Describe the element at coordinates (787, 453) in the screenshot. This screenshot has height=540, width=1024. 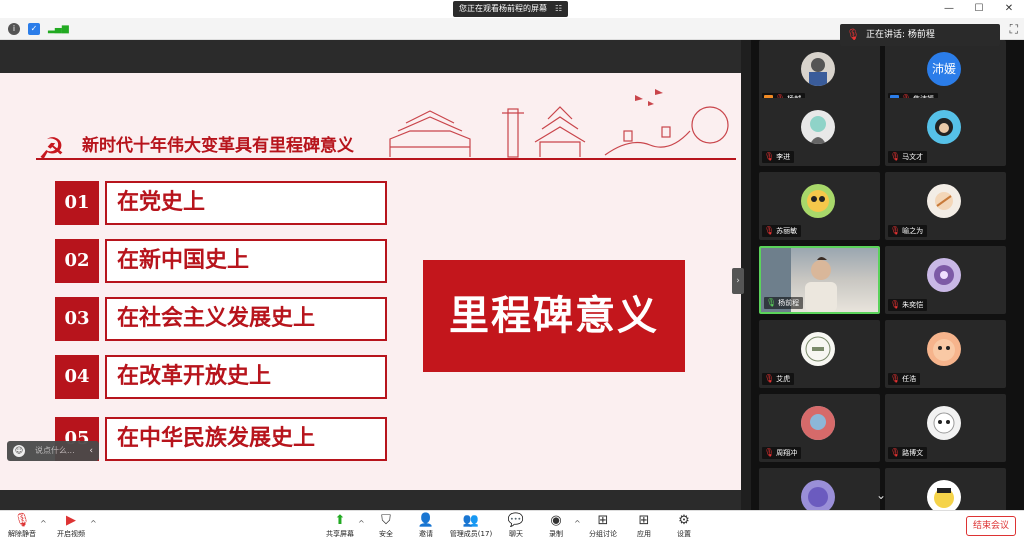
I see `participant-name: 周翔冲` at that location.